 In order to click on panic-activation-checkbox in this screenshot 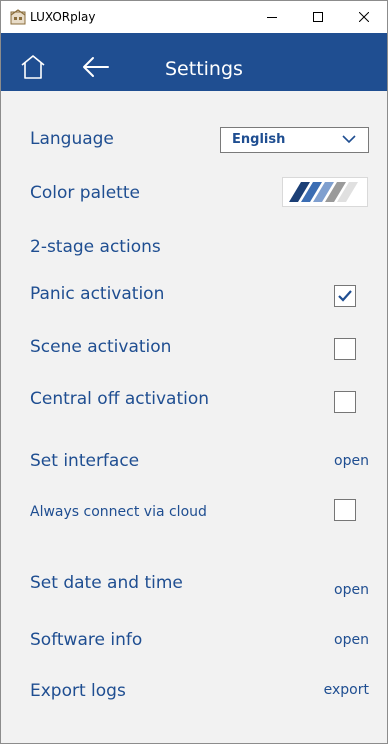, I will do `click(345, 296)`.